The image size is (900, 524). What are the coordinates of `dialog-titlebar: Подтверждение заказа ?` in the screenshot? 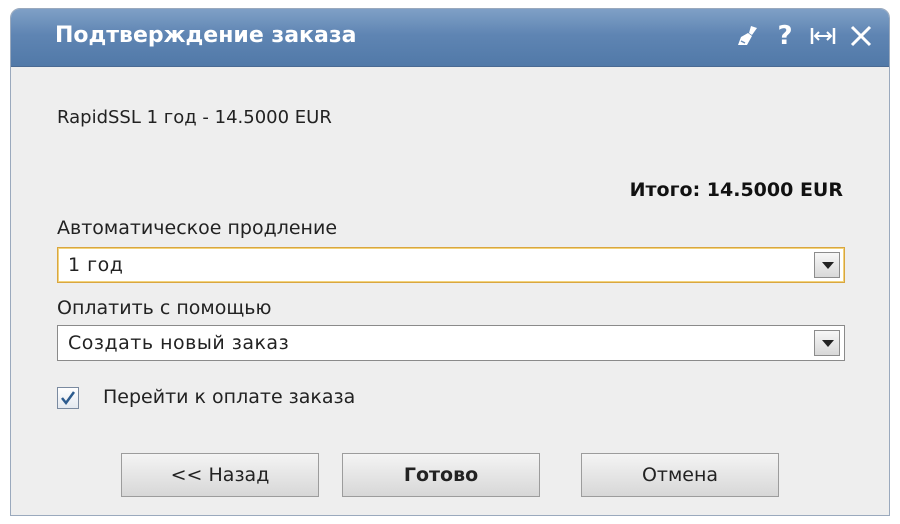 It's located at (450, 38).